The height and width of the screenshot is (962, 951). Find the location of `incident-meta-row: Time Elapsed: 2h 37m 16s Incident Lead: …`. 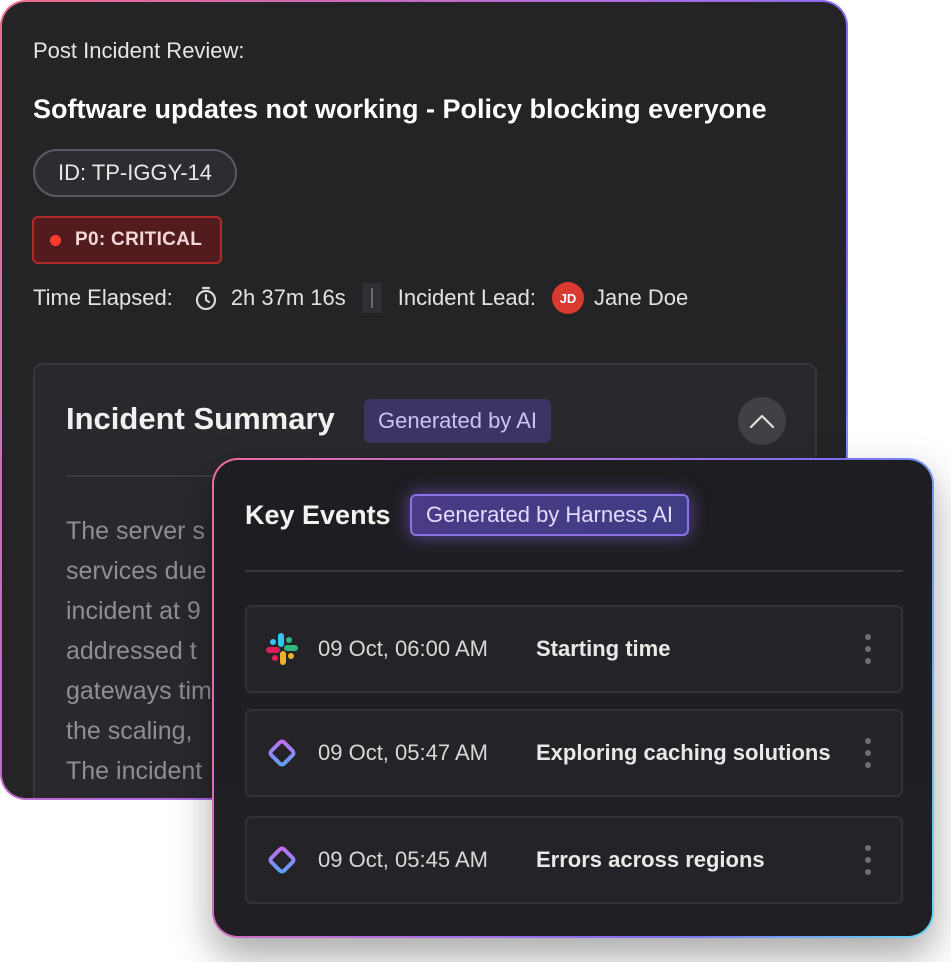

incident-meta-row: Time Elapsed: 2h 37m 16s Incident Lead: … is located at coordinates (360, 298).